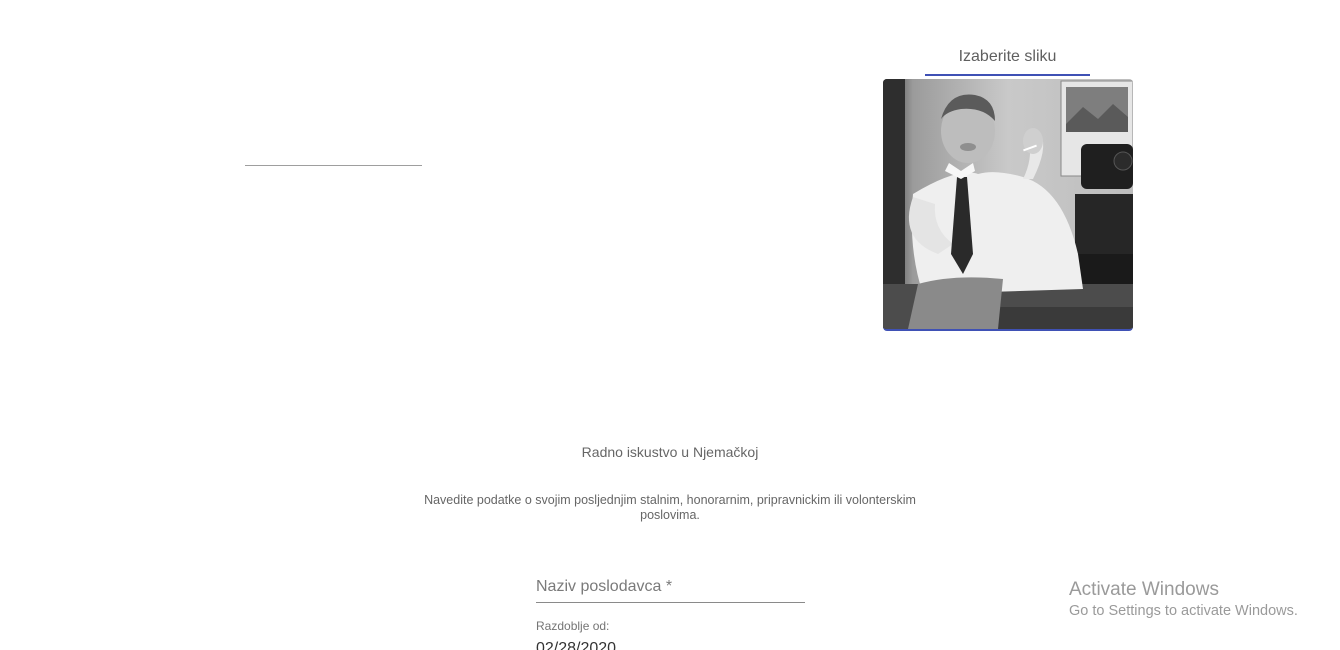 The height and width of the screenshot is (650, 1340). What do you see at coordinates (1007, 62) in the screenshot?
I see `choose-image-button: Izaberite sliku` at bounding box center [1007, 62].